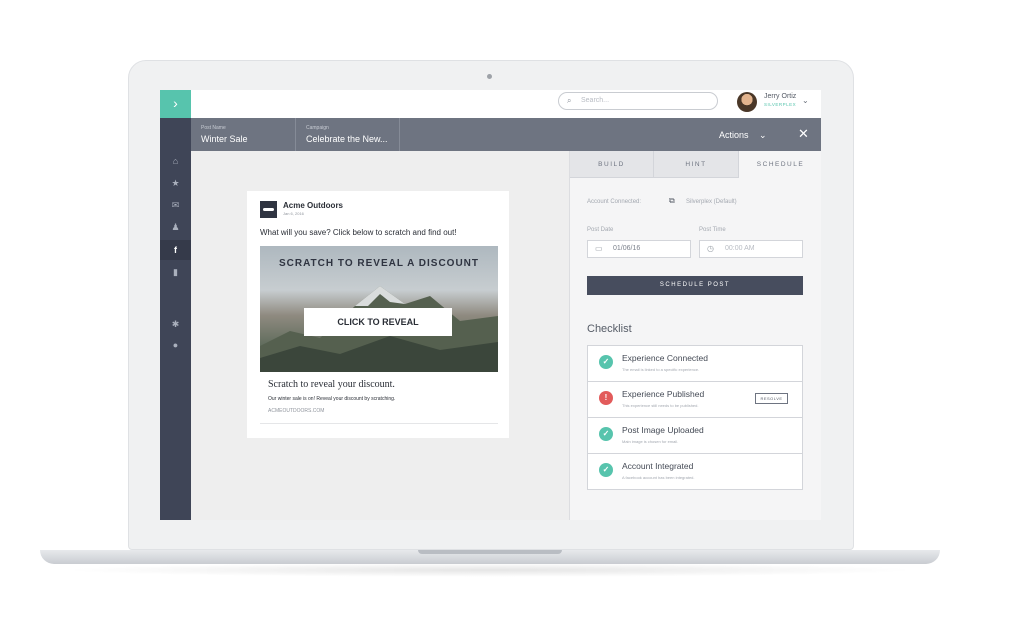 The image size is (1024, 638). I want to click on tab-build: BUILD, so click(612, 164).